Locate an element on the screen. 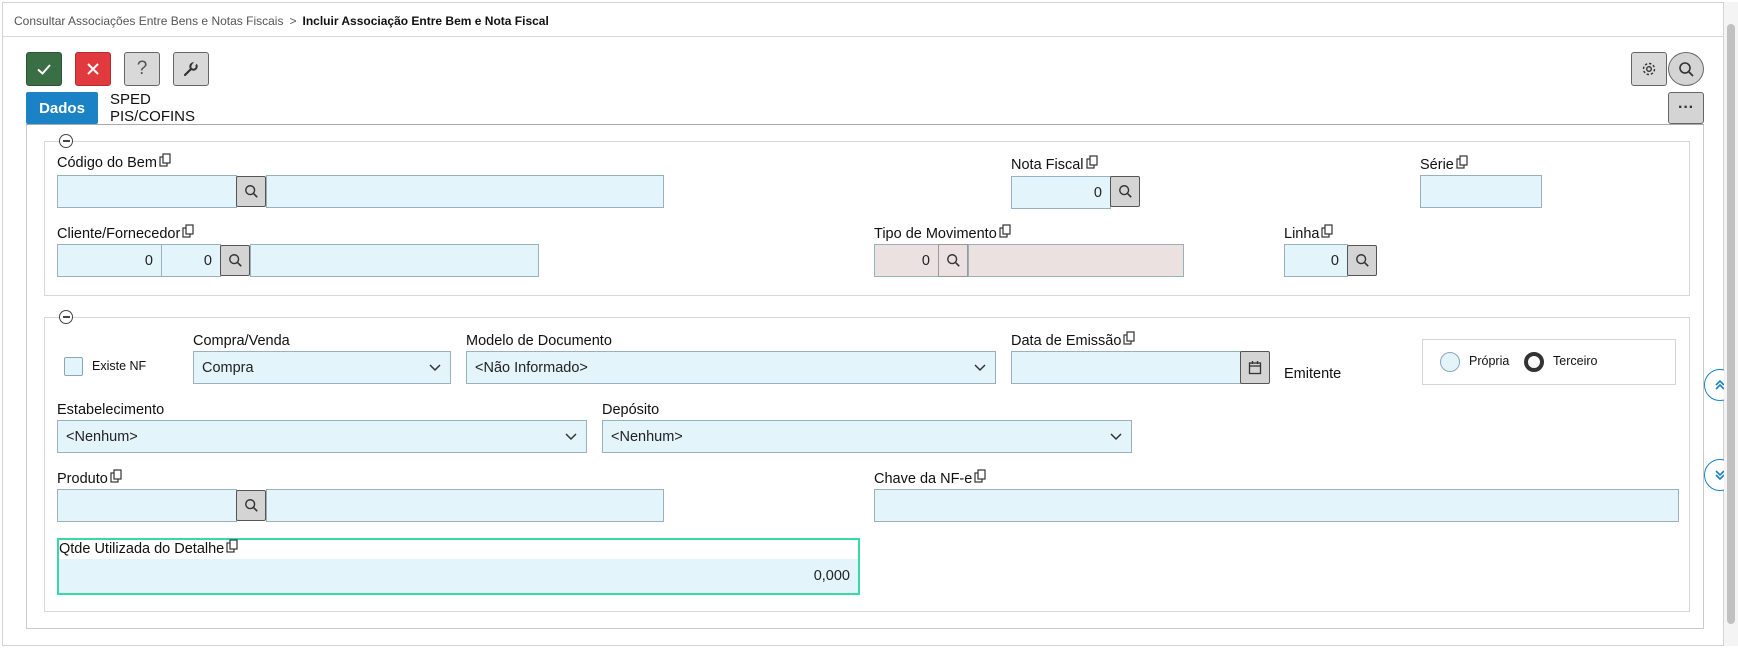 This screenshot has width=1738, height=648. tipo-movimento-search-button is located at coordinates (953, 260).